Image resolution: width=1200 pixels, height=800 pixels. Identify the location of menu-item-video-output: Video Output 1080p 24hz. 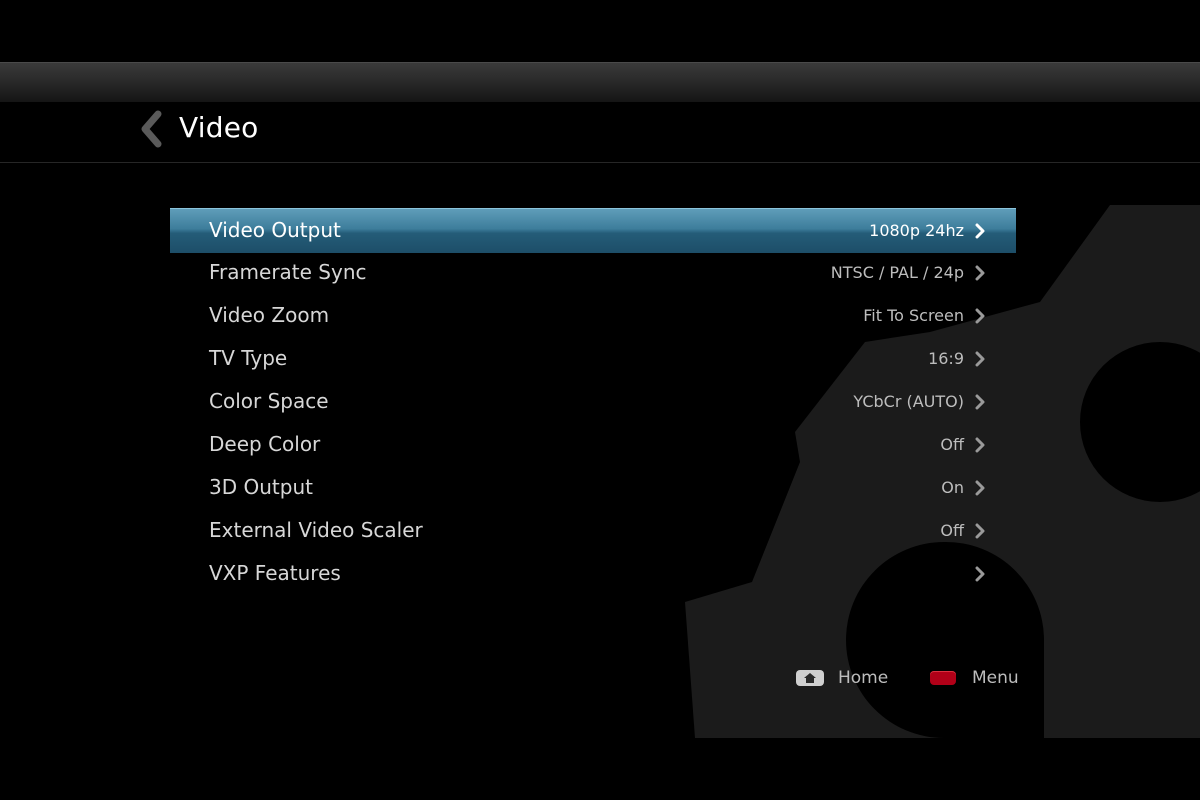
(593, 230).